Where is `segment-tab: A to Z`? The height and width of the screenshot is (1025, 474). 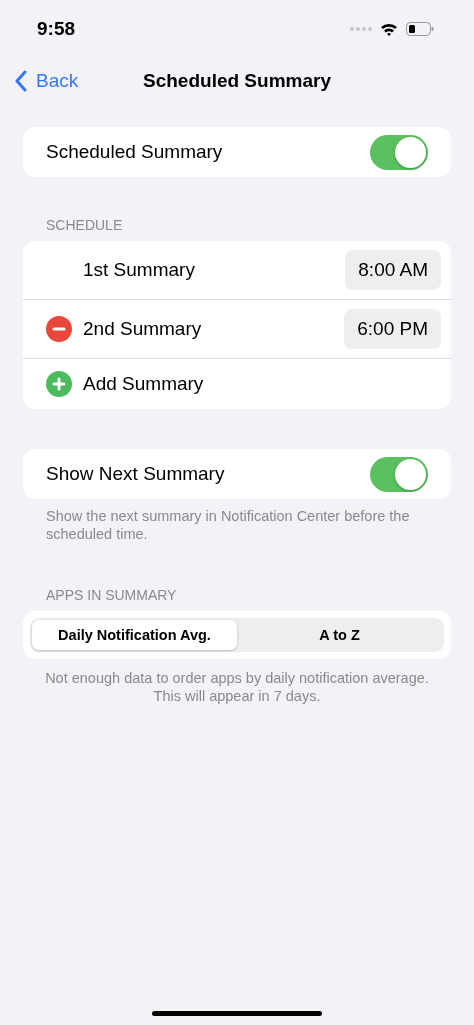 segment-tab: A to Z is located at coordinates (339, 635).